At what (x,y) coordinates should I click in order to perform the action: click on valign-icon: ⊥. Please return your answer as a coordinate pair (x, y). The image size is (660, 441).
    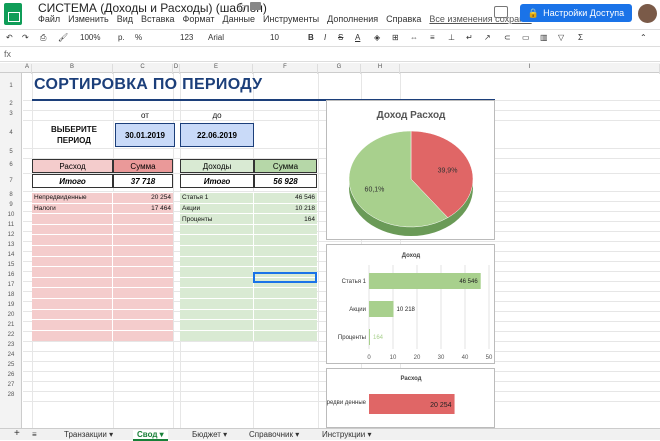
    Looking at the image, I should click on (451, 37).